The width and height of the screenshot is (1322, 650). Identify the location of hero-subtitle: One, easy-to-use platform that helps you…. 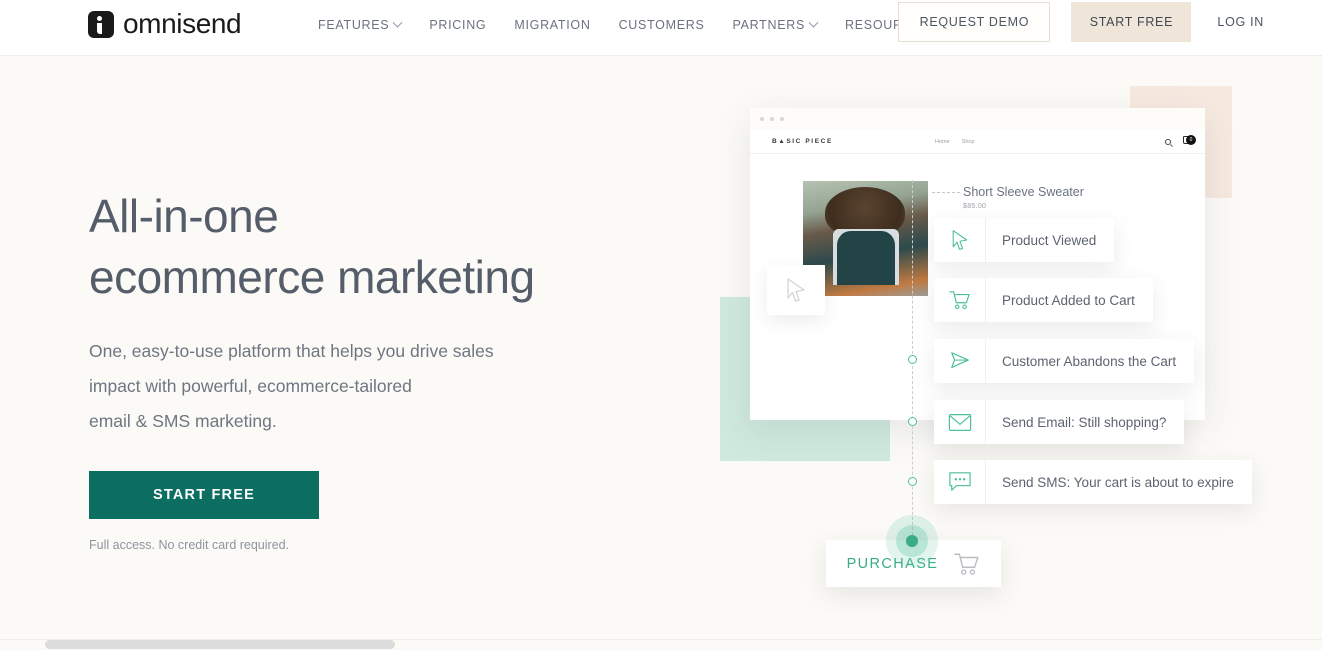
(339, 386).